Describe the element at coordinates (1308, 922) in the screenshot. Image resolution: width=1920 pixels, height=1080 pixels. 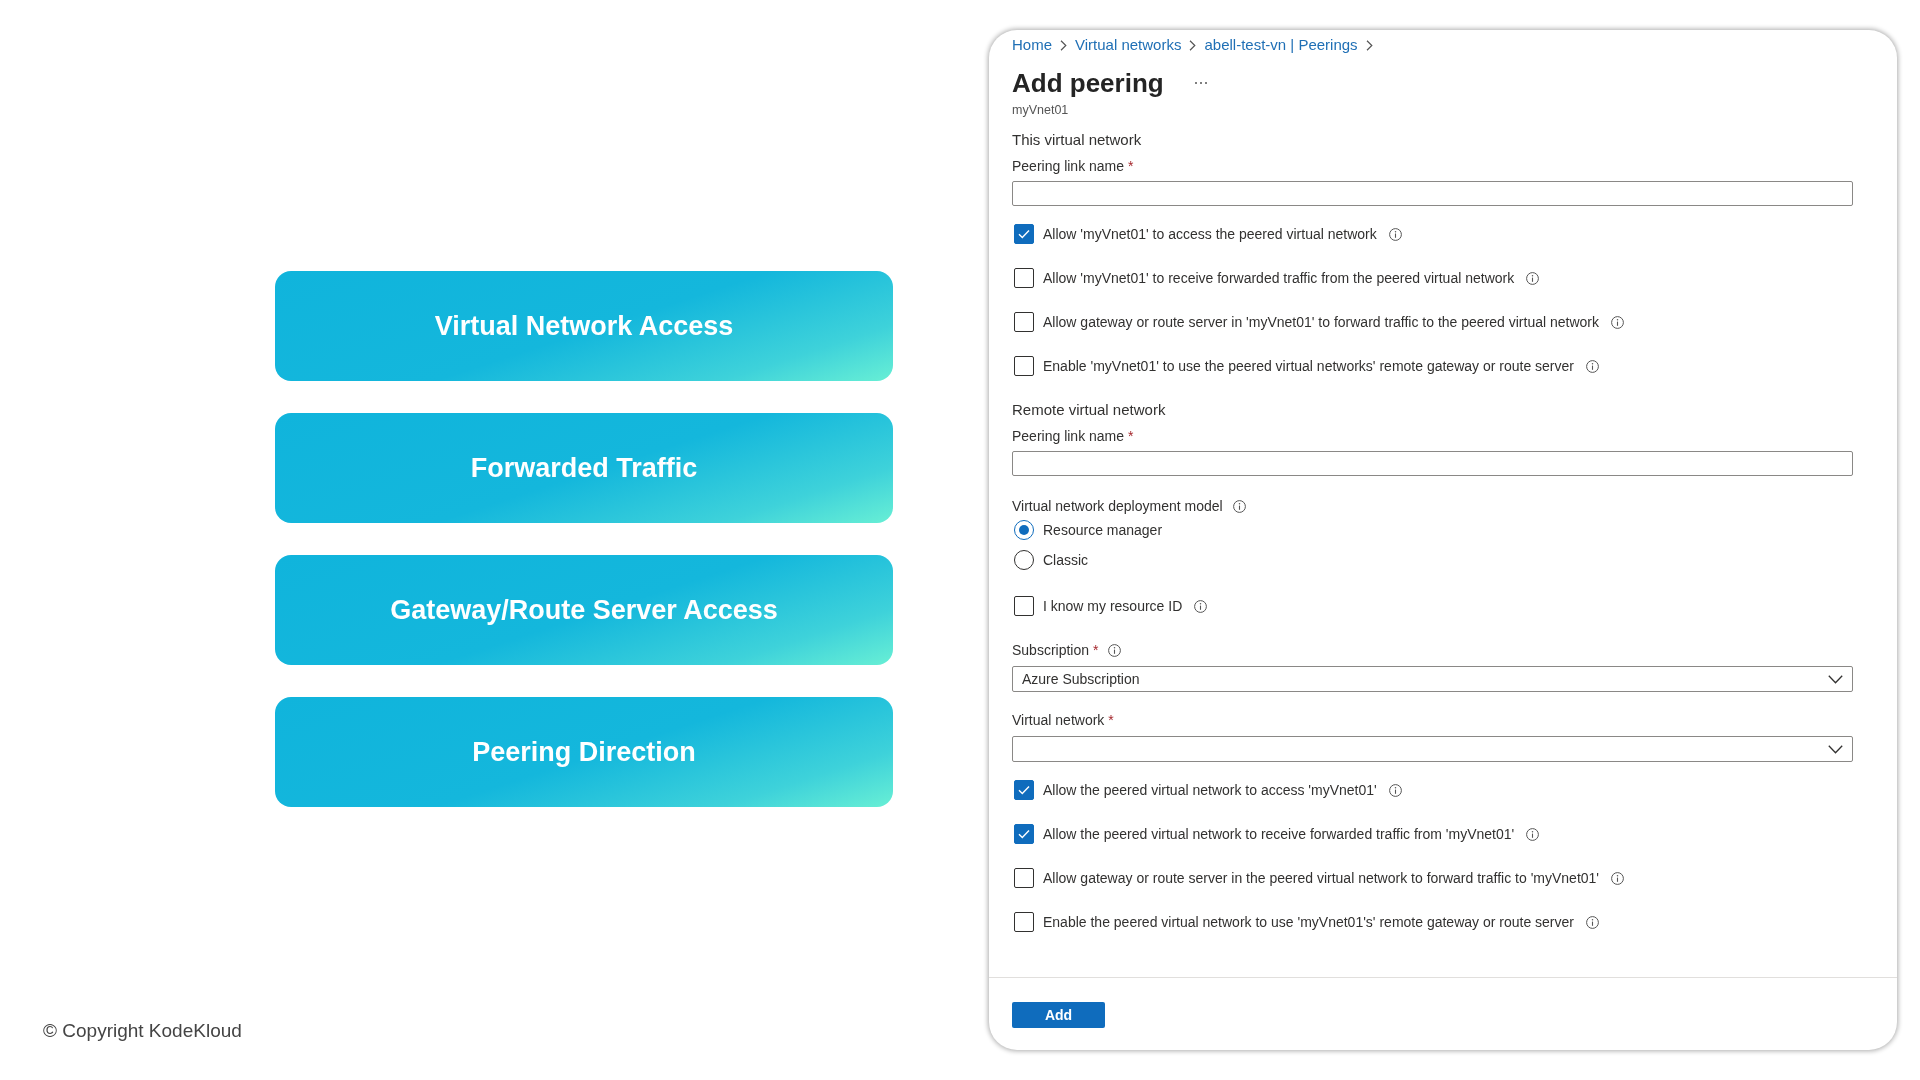
I see `checkbox-label: Enable the peered virtual network to use 'myVnet01's' remote gateway or route server` at that location.